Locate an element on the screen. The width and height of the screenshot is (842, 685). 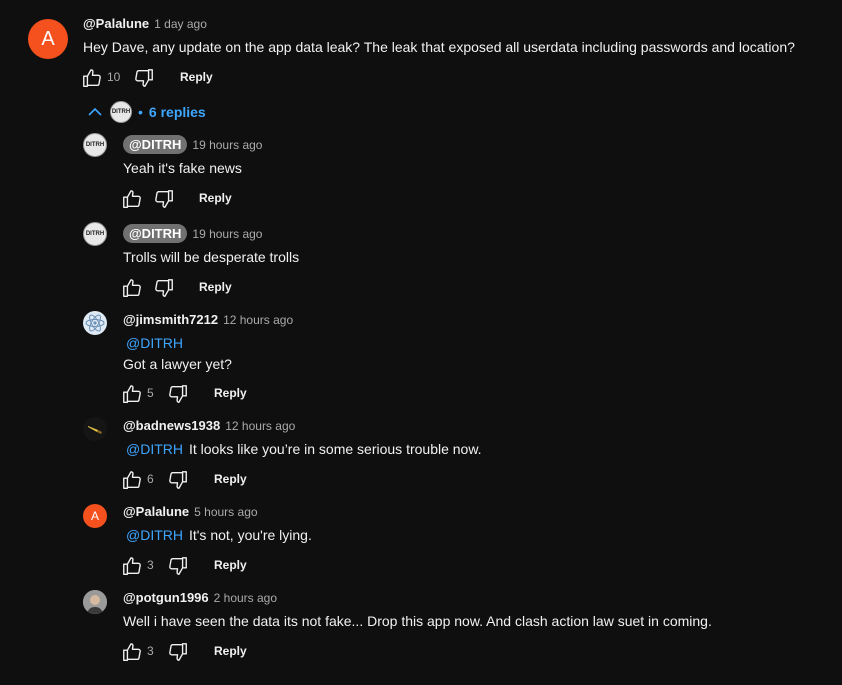
comment-header: @potgun1996 2 hours ago is located at coordinates (200, 597).